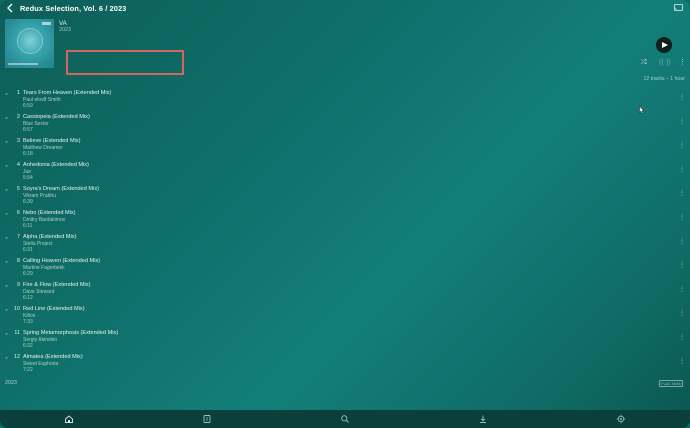  Describe the element at coordinates (28, 130) in the screenshot. I see `track-duration: 6:57` at that location.